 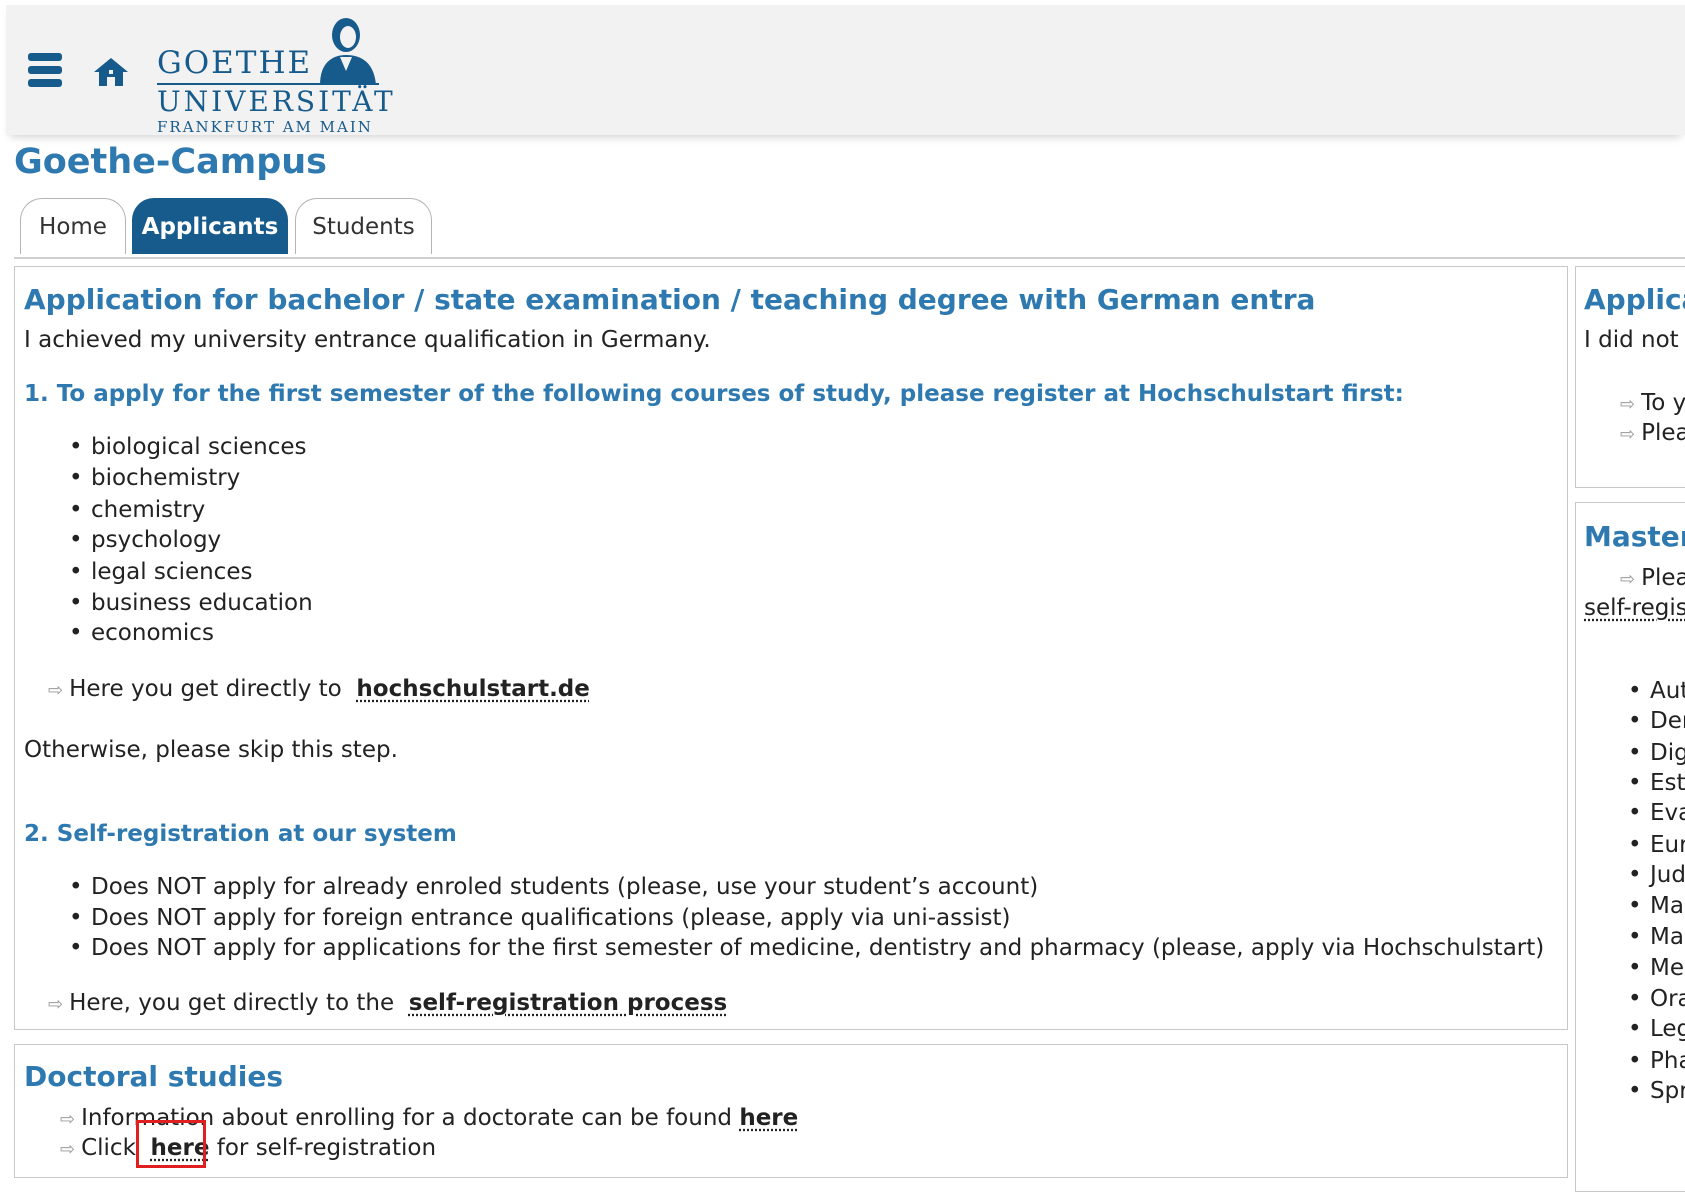 What do you see at coordinates (768, 1118) in the screenshot?
I see `doctorate-info-link: here` at bounding box center [768, 1118].